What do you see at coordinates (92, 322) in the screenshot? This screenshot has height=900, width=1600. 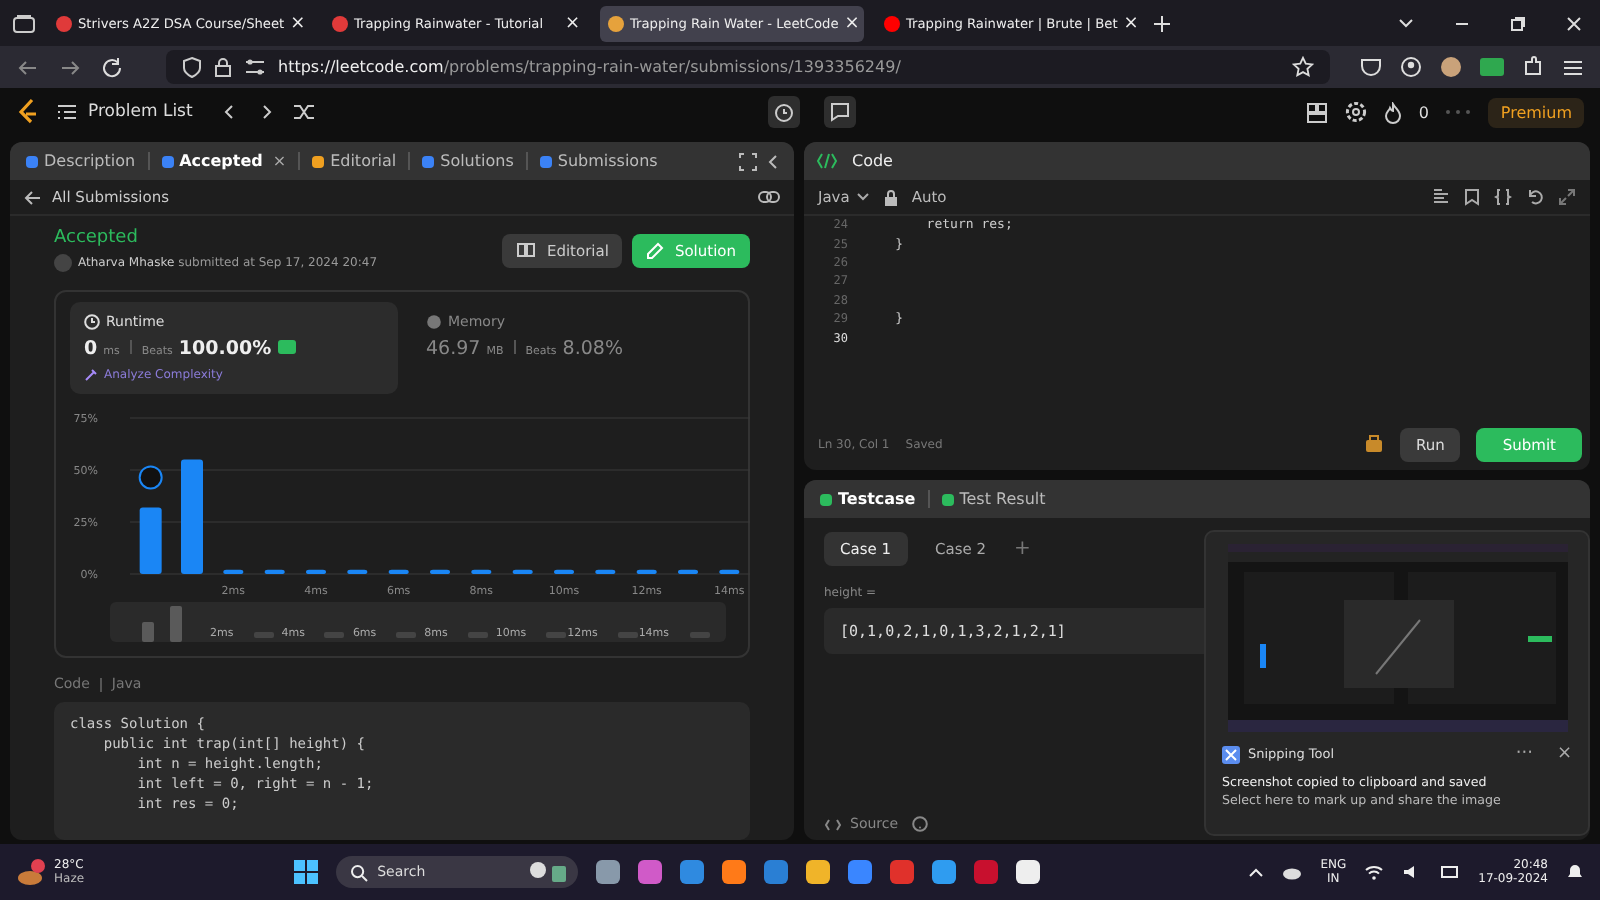 I see `clock-icon` at bounding box center [92, 322].